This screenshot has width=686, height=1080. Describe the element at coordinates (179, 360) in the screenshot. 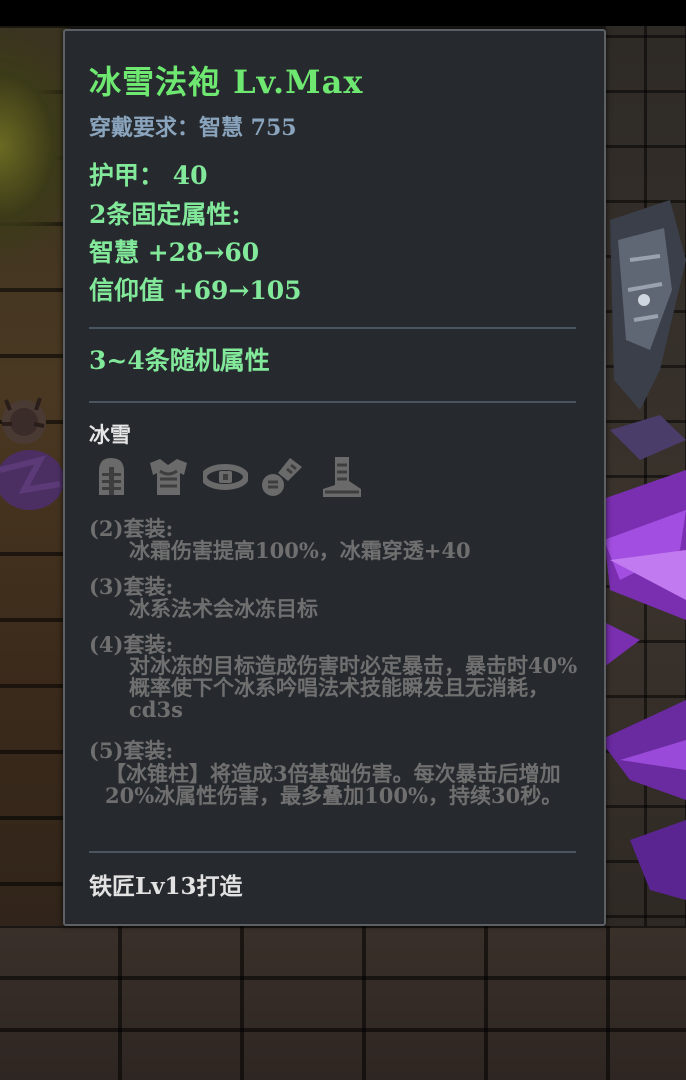

I see `random-attributes-label: 3~4条随机属性` at that location.